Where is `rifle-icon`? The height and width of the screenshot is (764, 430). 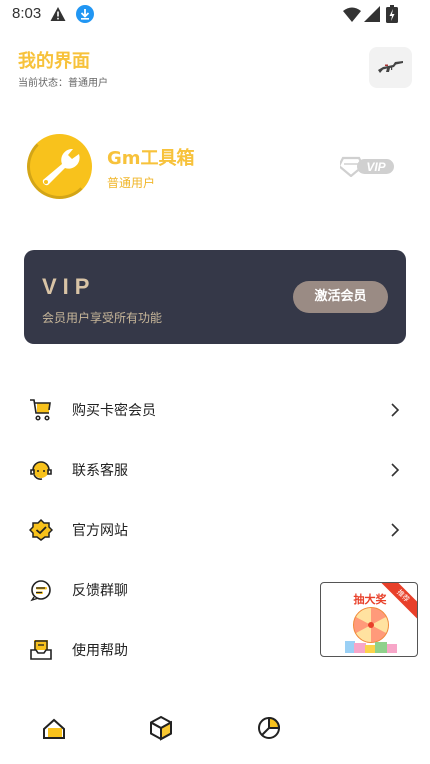 rifle-icon is located at coordinates (390, 67).